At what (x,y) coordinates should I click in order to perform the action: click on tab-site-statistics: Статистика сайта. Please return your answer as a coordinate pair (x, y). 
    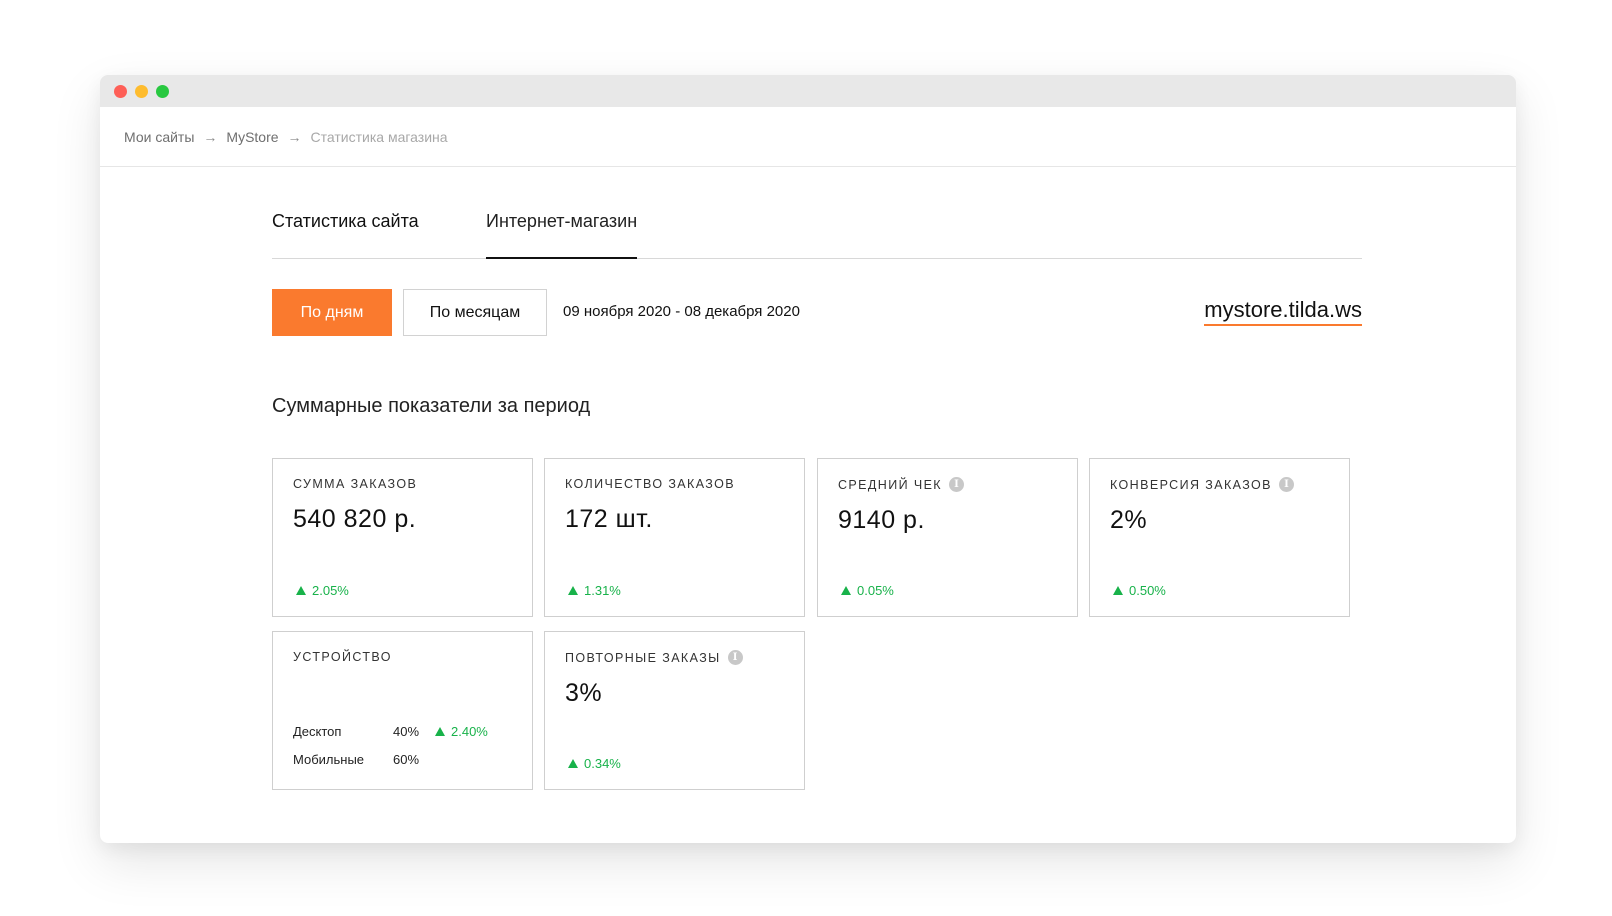
    Looking at the image, I should click on (345, 221).